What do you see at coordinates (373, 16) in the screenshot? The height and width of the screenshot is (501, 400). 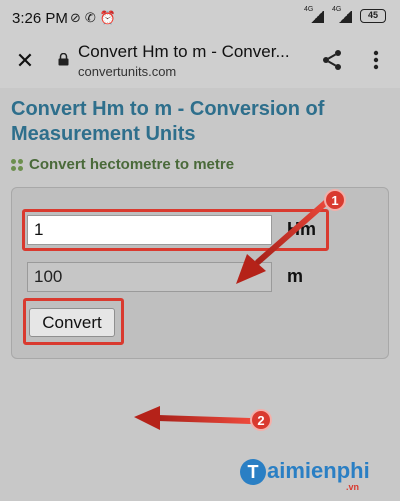 I see `battery-icon: 45` at bounding box center [373, 16].